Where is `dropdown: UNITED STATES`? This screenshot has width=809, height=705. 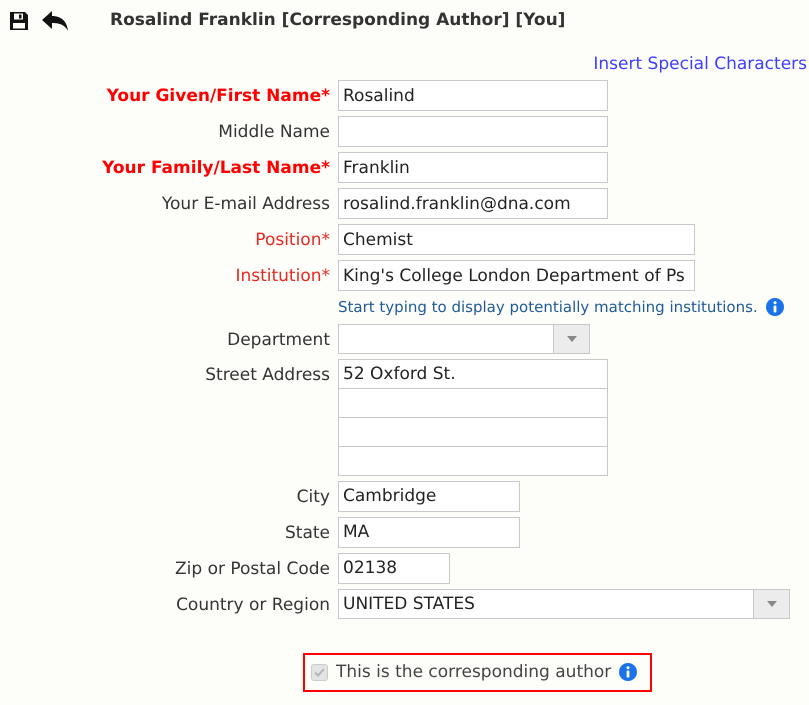 dropdown: UNITED STATES is located at coordinates (564, 603).